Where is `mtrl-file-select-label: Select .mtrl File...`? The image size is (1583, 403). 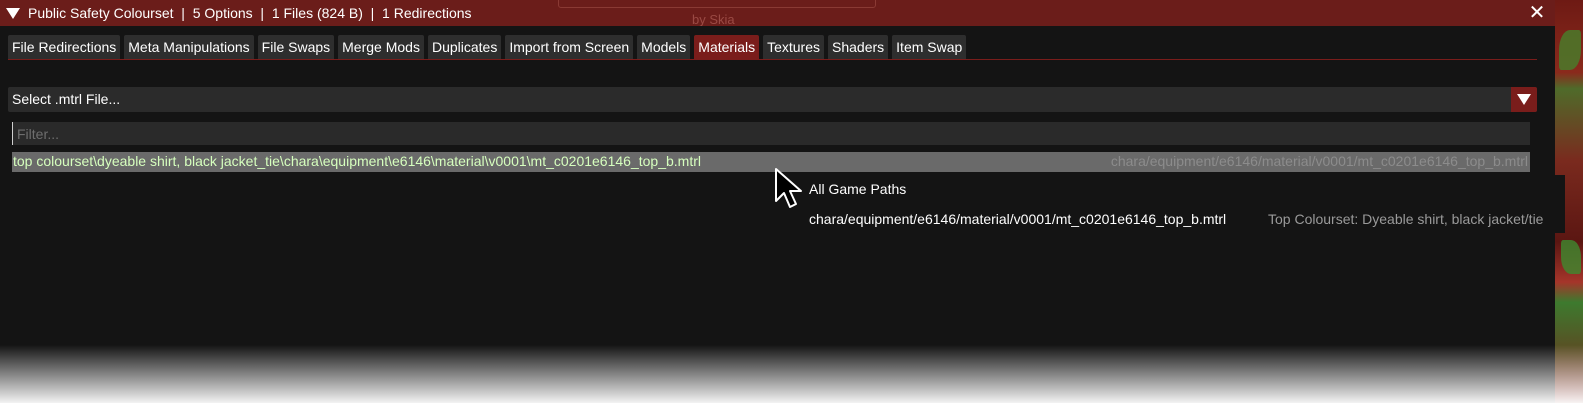
mtrl-file-select-label: Select .mtrl File... is located at coordinates (66, 99).